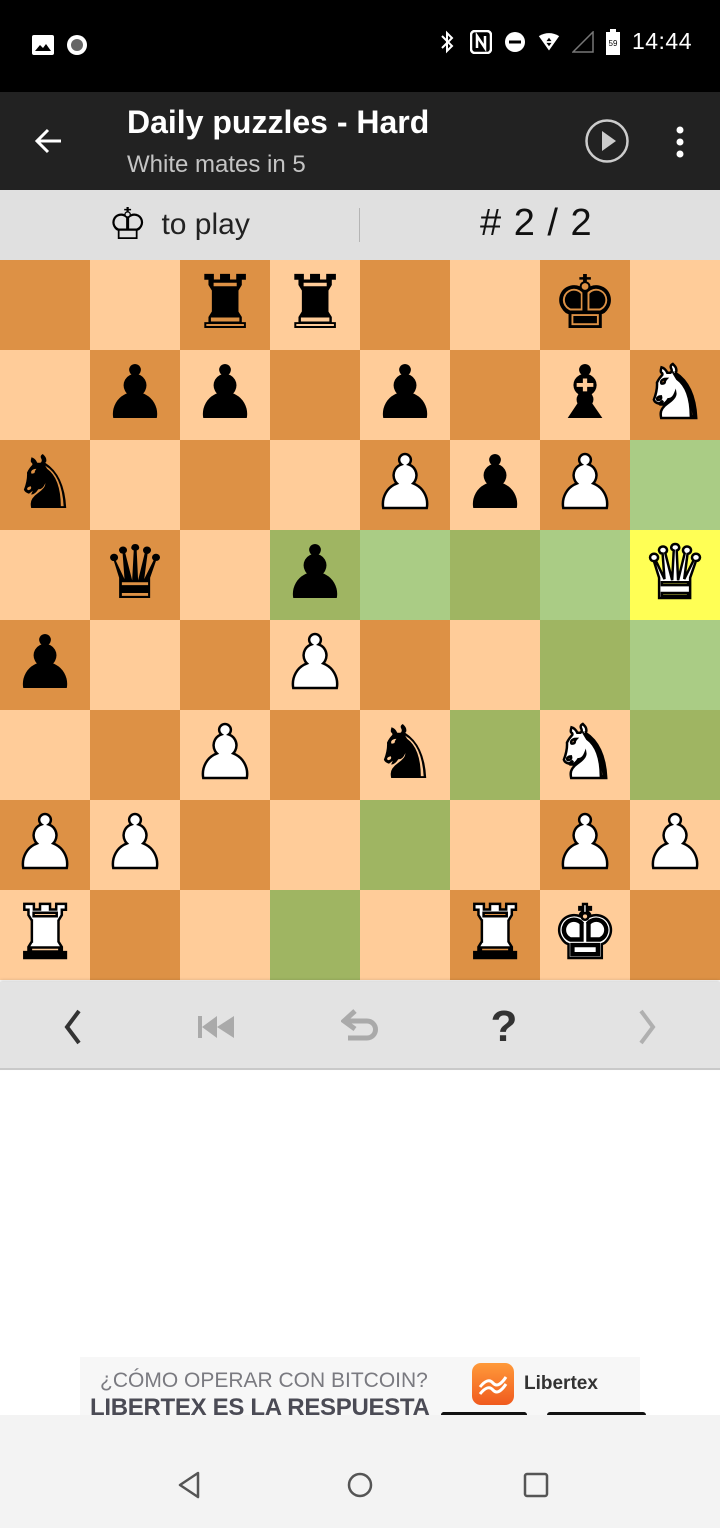 This screenshot has height=1528, width=720. I want to click on white-queen-icon: ♛, so click(675, 573).